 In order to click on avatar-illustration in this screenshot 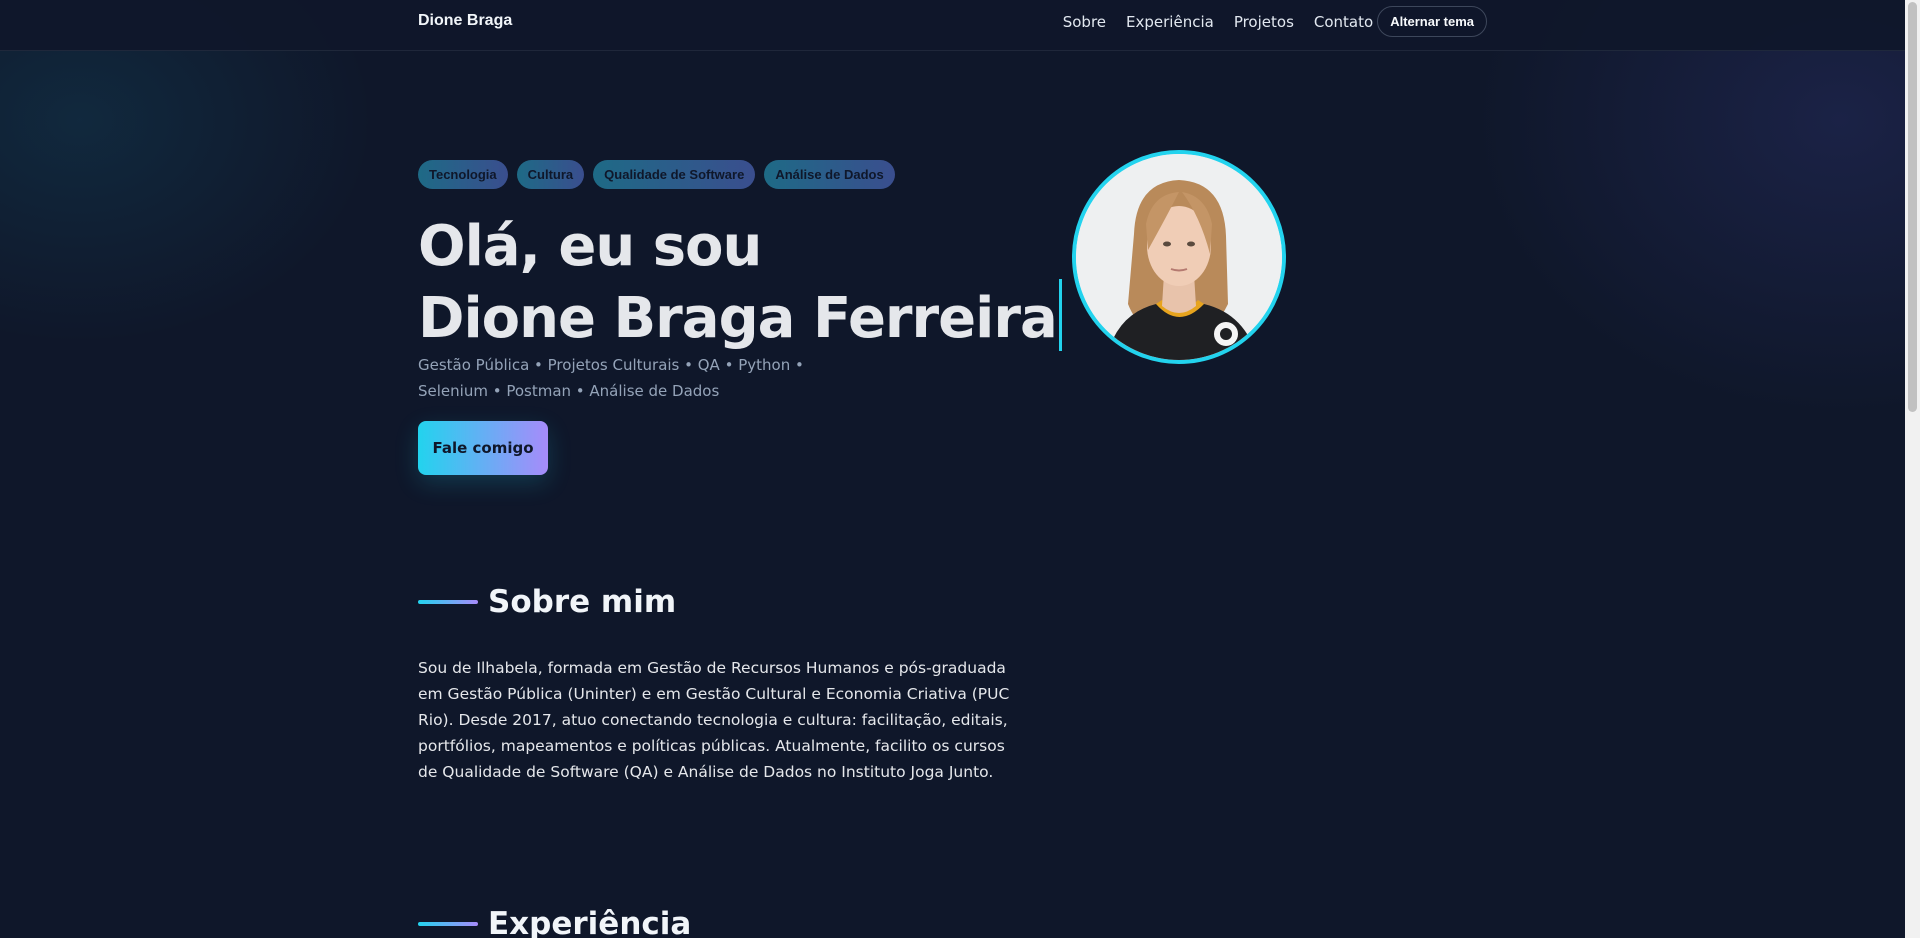, I will do `click(1179, 257)`.